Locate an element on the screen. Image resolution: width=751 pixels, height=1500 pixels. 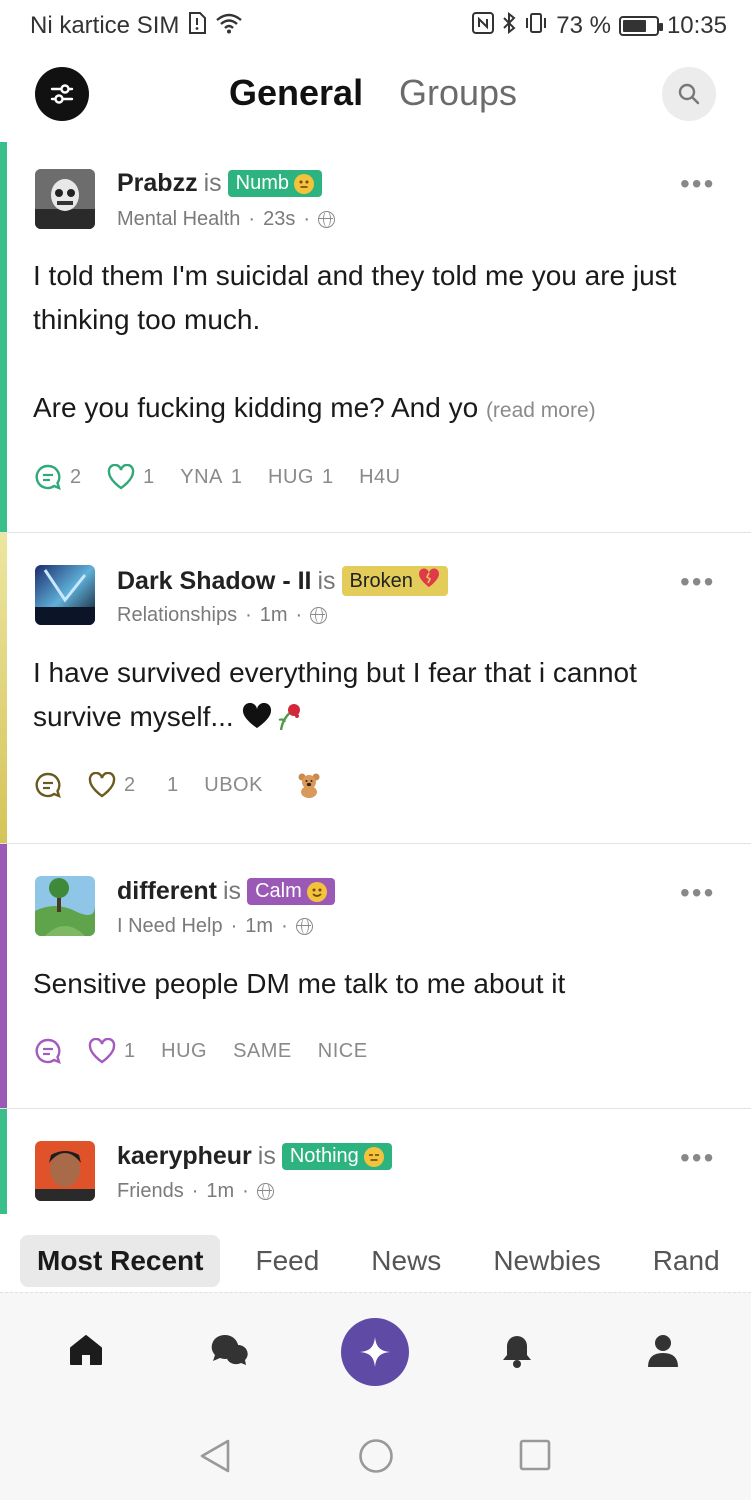
category-tabs: Most Recent Feed News Newbies Rand is located at coordinates (375, 1262).